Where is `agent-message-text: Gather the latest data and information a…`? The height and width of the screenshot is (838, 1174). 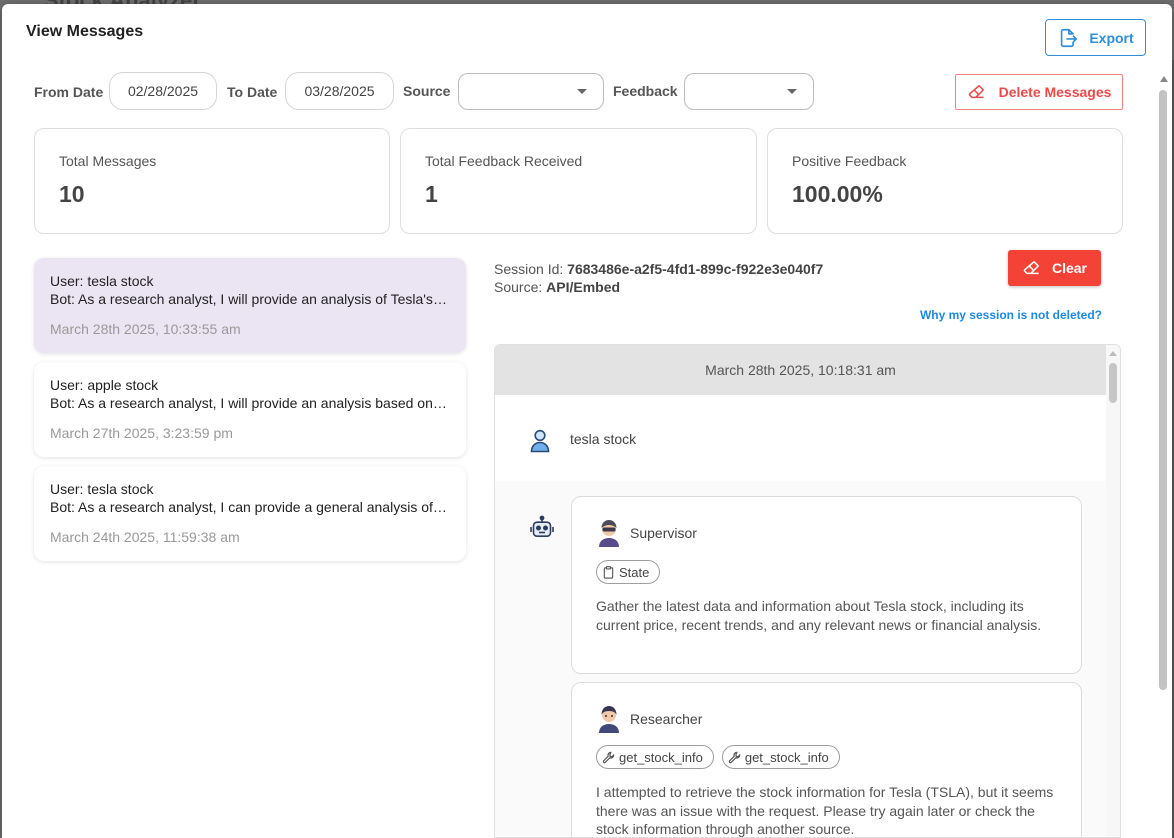
agent-message-text: Gather the latest data and information a… is located at coordinates (819, 615).